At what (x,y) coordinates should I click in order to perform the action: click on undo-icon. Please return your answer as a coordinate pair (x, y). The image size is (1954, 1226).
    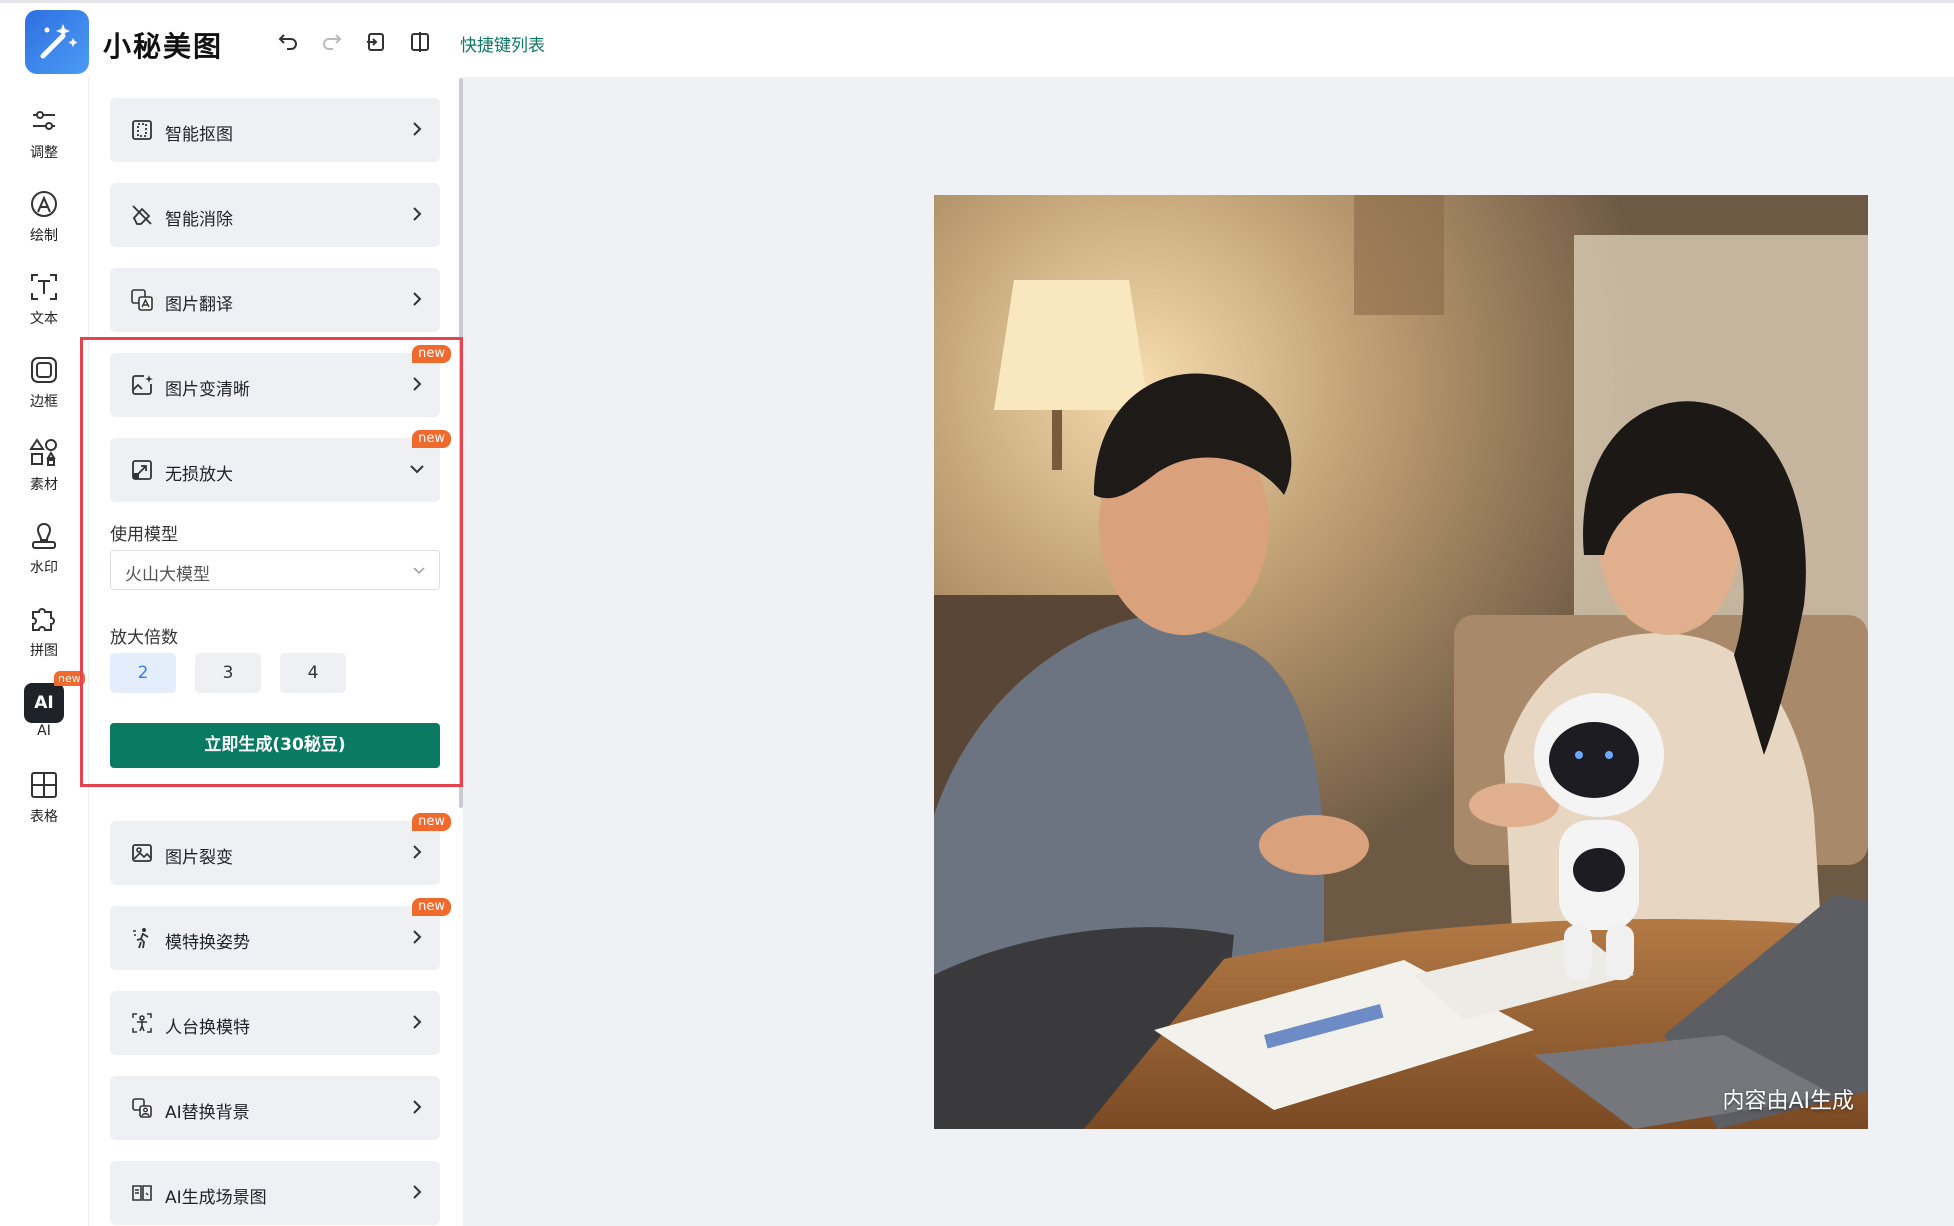
    Looking at the image, I should click on (287, 42).